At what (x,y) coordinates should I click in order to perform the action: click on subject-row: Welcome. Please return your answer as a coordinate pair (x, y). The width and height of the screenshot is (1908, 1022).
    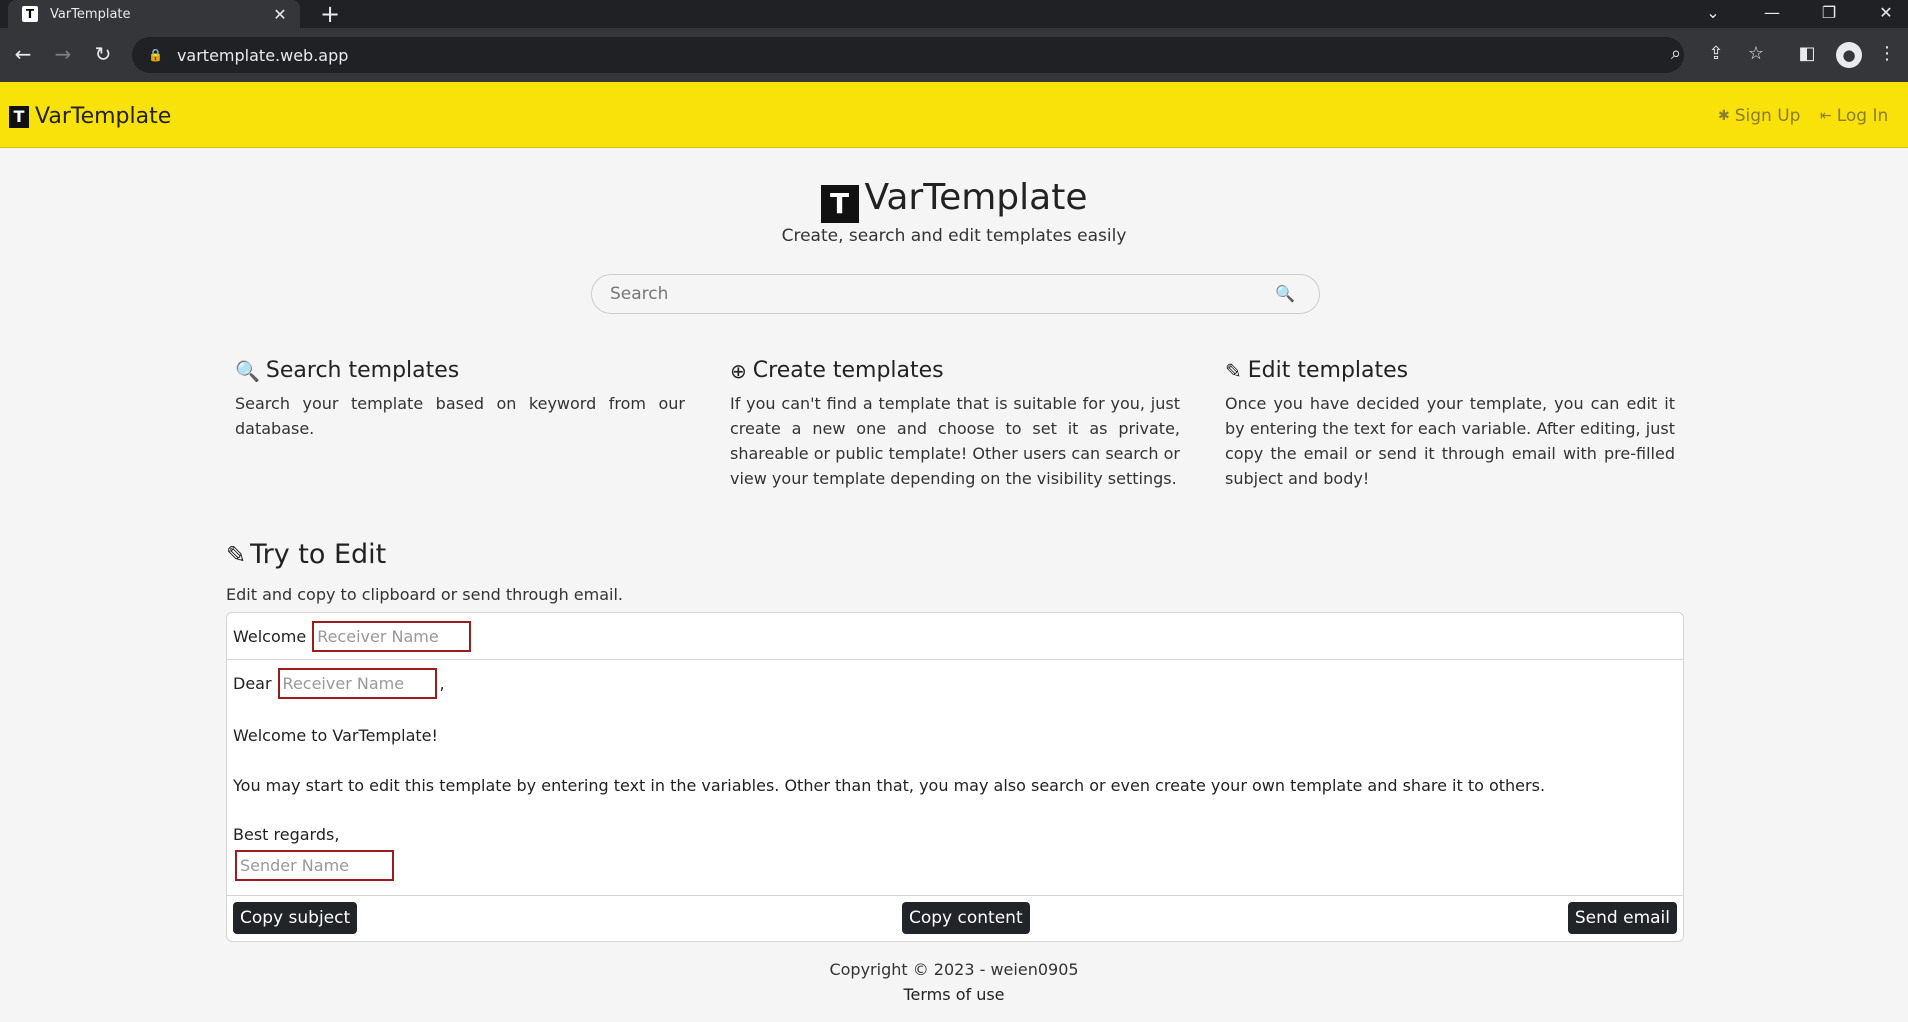
    Looking at the image, I should click on (955, 636).